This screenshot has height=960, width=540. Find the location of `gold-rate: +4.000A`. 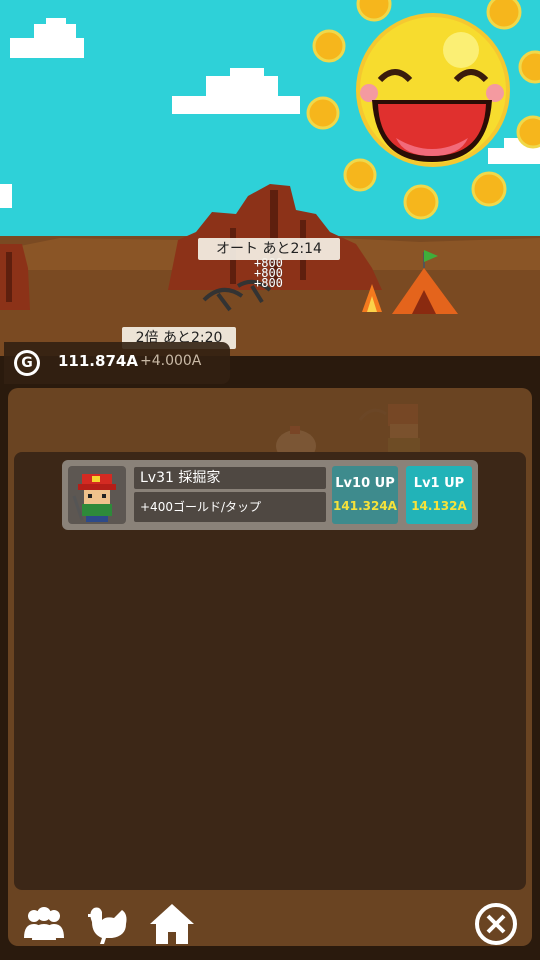

gold-rate: +4.000A is located at coordinates (171, 361).